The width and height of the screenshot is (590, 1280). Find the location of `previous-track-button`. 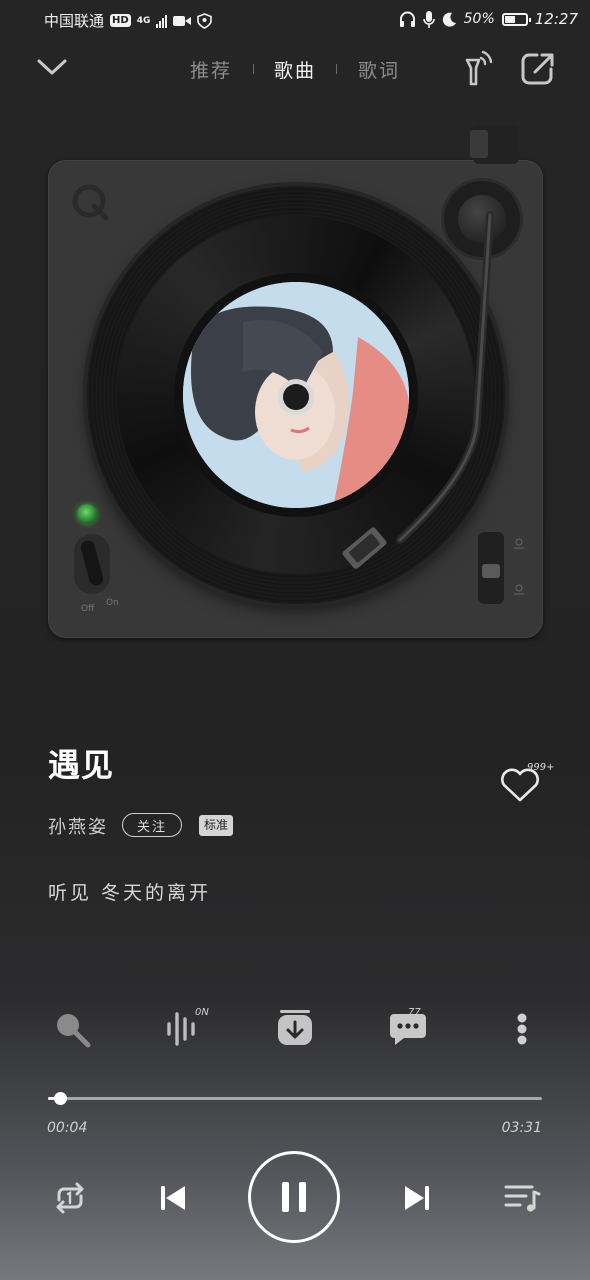

previous-track-button is located at coordinates (172, 1198).